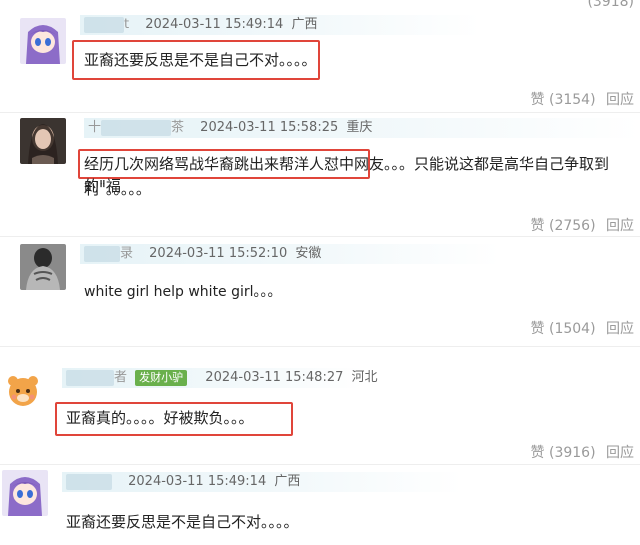 Image resolution: width=640 pixels, height=545 pixels. Describe the element at coordinates (274, 377) in the screenshot. I see `timestamp: 2024-03-11 15:48:27` at that location.